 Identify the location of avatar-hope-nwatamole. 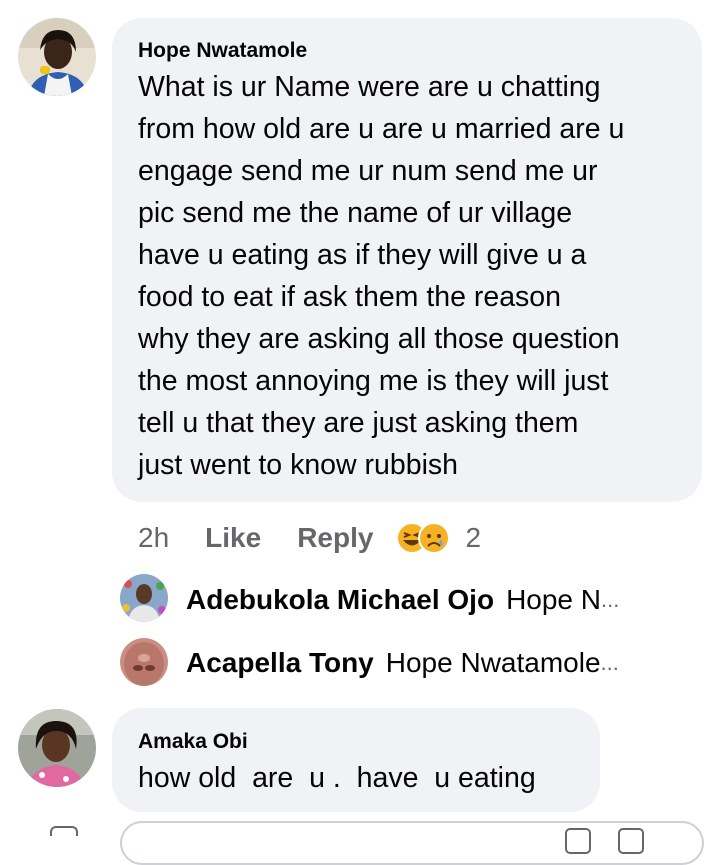
(57, 57).